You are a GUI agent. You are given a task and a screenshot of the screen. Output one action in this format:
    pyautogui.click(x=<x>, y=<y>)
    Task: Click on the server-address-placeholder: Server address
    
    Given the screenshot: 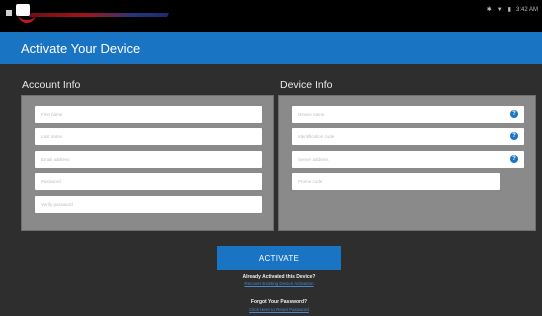 What is the action you would take?
    pyautogui.click(x=313, y=159)
    